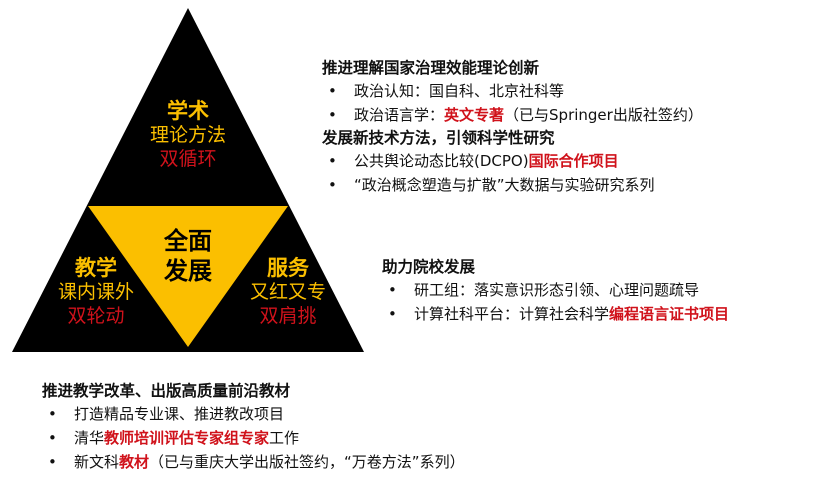 The image size is (840, 481). I want to click on teaching-line: 课内课外, so click(95, 292).